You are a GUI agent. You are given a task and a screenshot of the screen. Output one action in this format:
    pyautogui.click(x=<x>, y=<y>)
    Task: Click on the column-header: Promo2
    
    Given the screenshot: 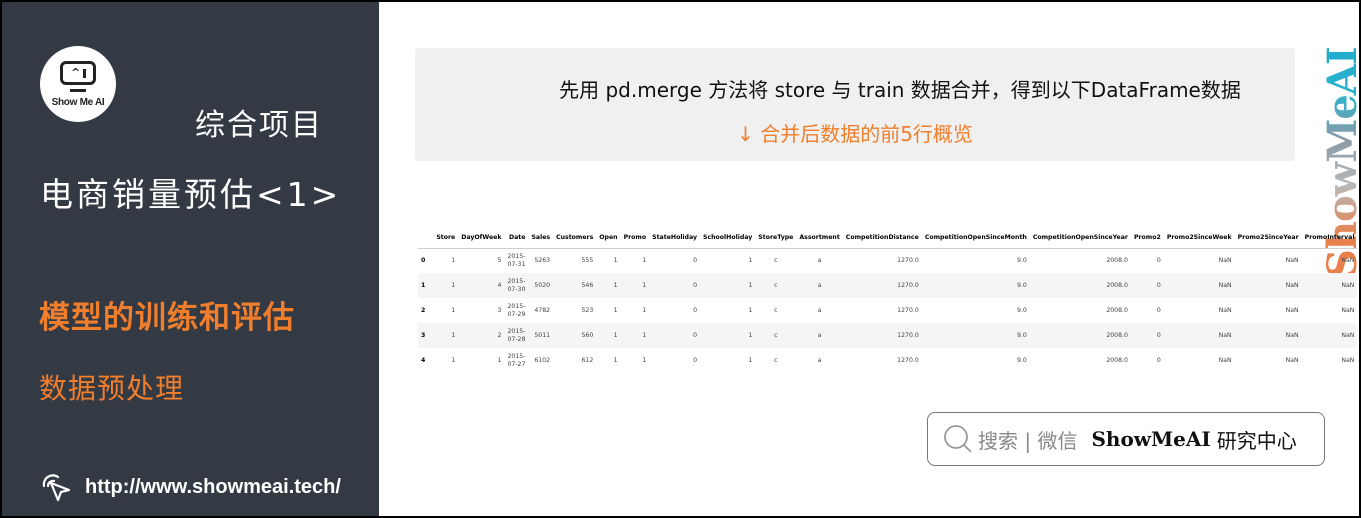 What is the action you would take?
    pyautogui.click(x=1147, y=238)
    